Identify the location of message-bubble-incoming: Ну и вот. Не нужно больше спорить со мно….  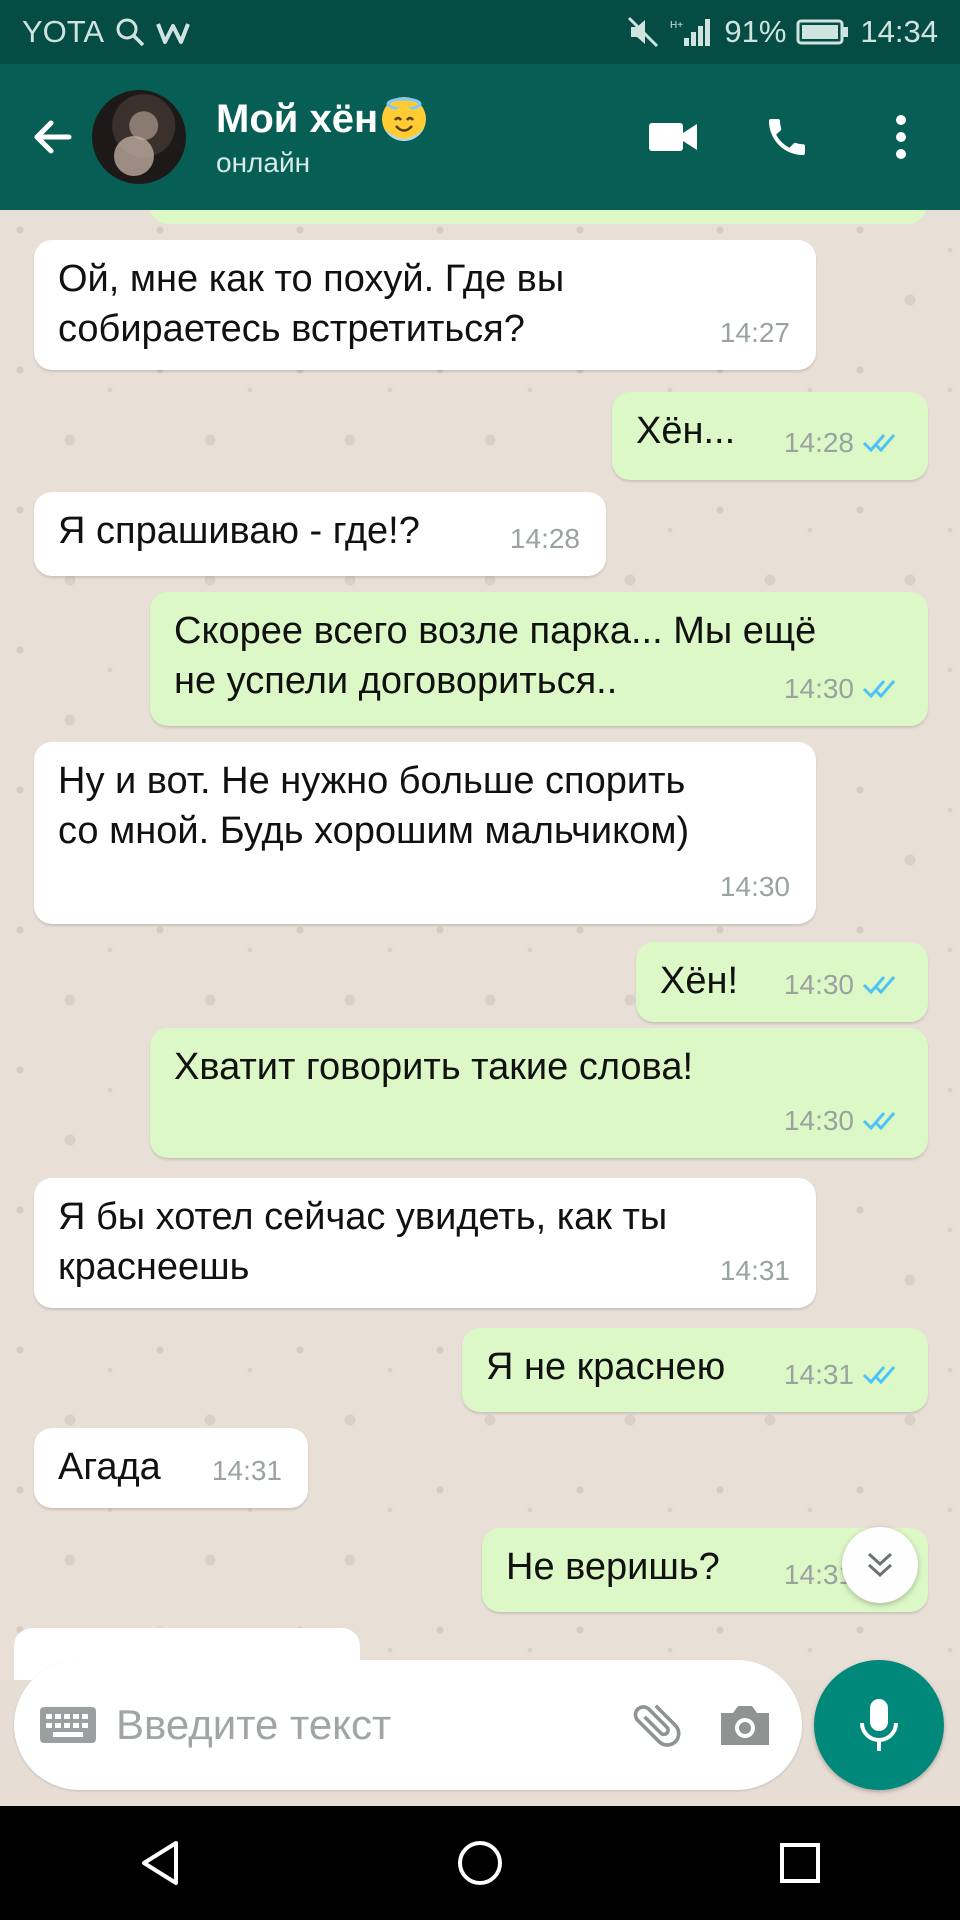
(425, 833).